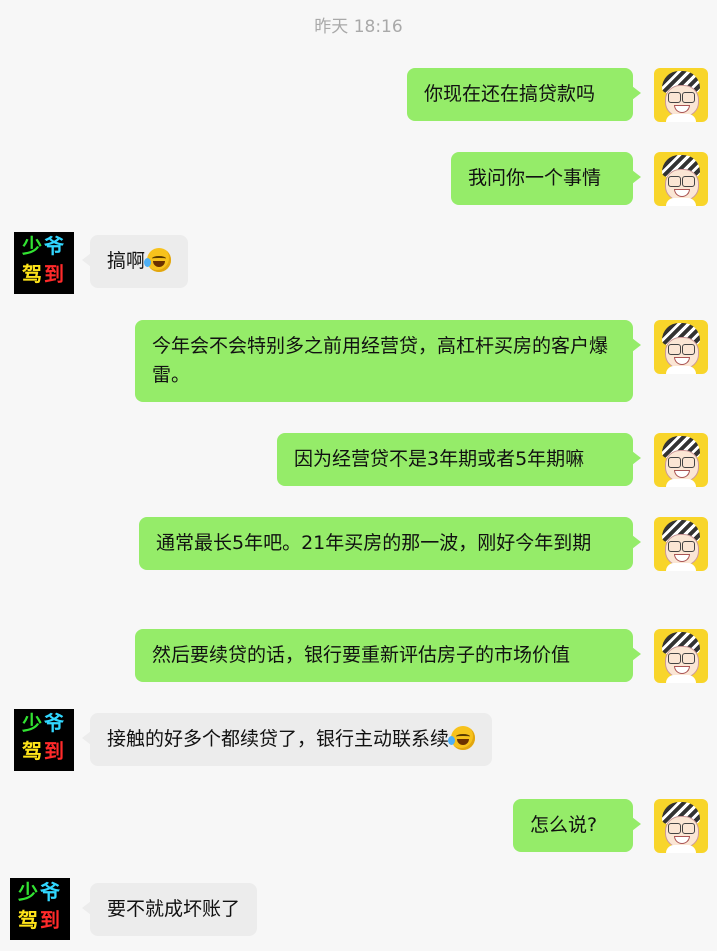  What do you see at coordinates (278, 739) in the screenshot?
I see `message-text: 接触的好多个都续贷了，银行主动联系续` at bounding box center [278, 739].